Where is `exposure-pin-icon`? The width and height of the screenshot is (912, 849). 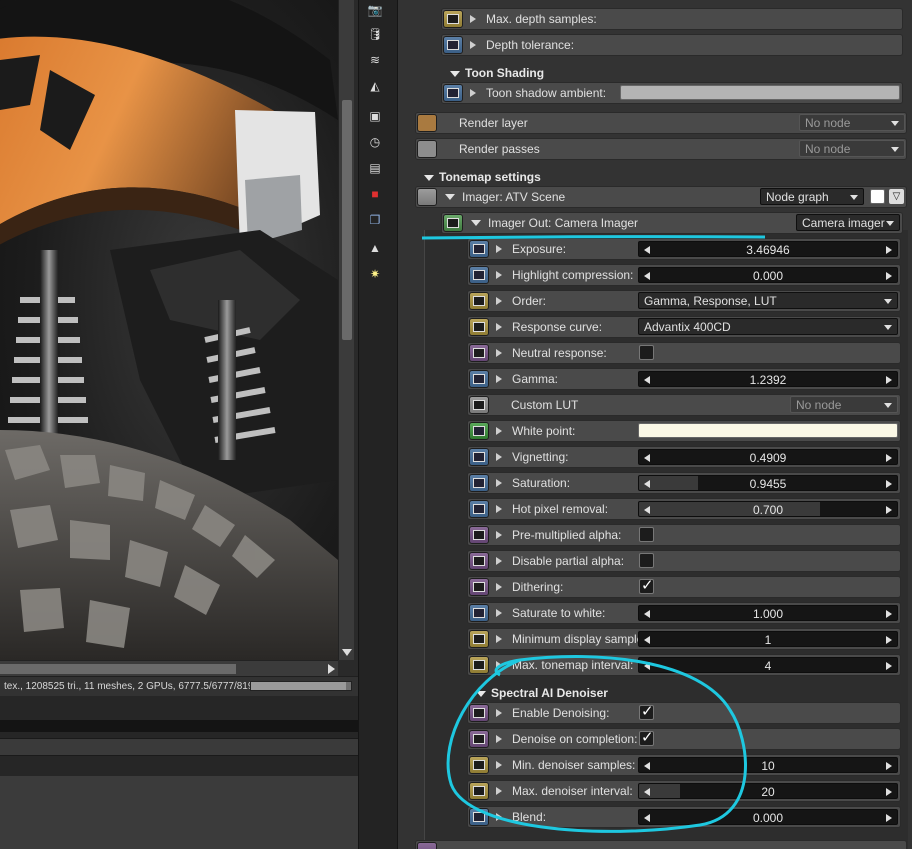 exposure-pin-icon is located at coordinates (479, 249).